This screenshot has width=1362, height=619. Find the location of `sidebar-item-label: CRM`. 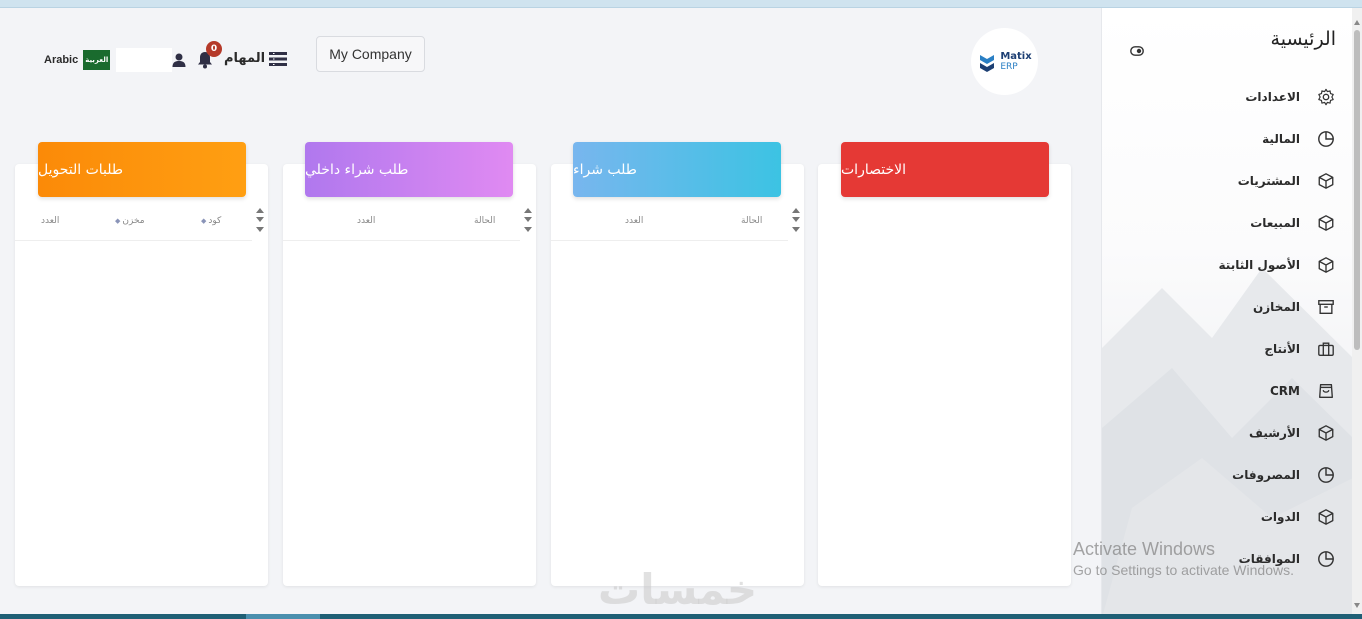

sidebar-item-label: CRM is located at coordinates (1285, 391).